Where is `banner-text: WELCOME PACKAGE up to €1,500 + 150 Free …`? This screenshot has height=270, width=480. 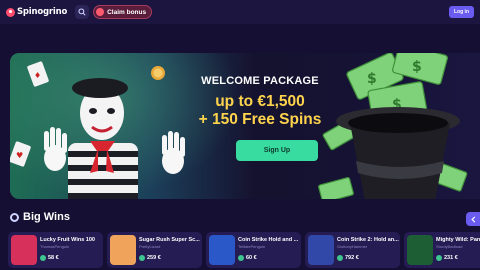
banner-text: WELCOME PACKAGE up to €1,500 + 150 Free … is located at coordinates (260, 102).